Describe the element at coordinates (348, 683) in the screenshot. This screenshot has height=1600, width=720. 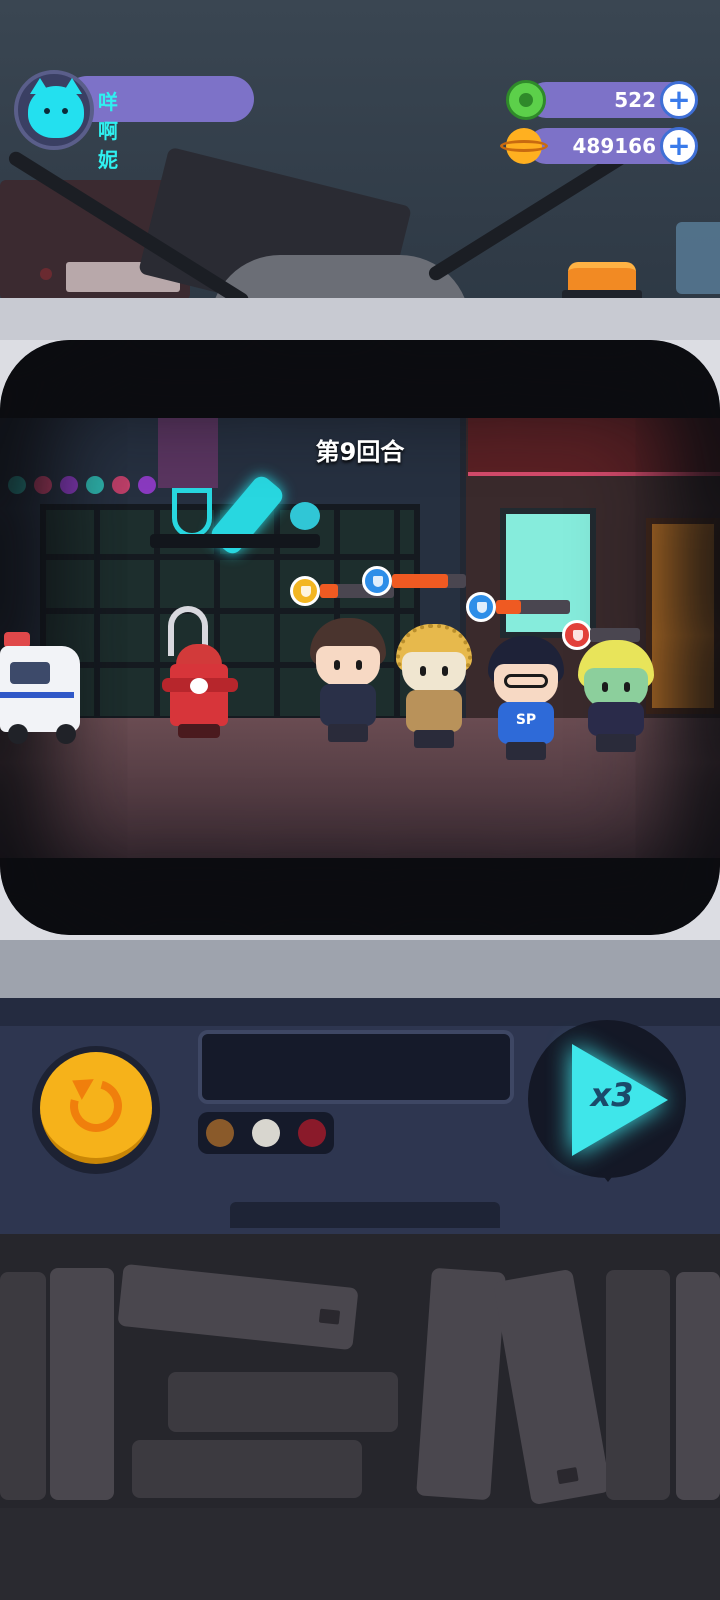
I see `hero-brown-hair` at that location.